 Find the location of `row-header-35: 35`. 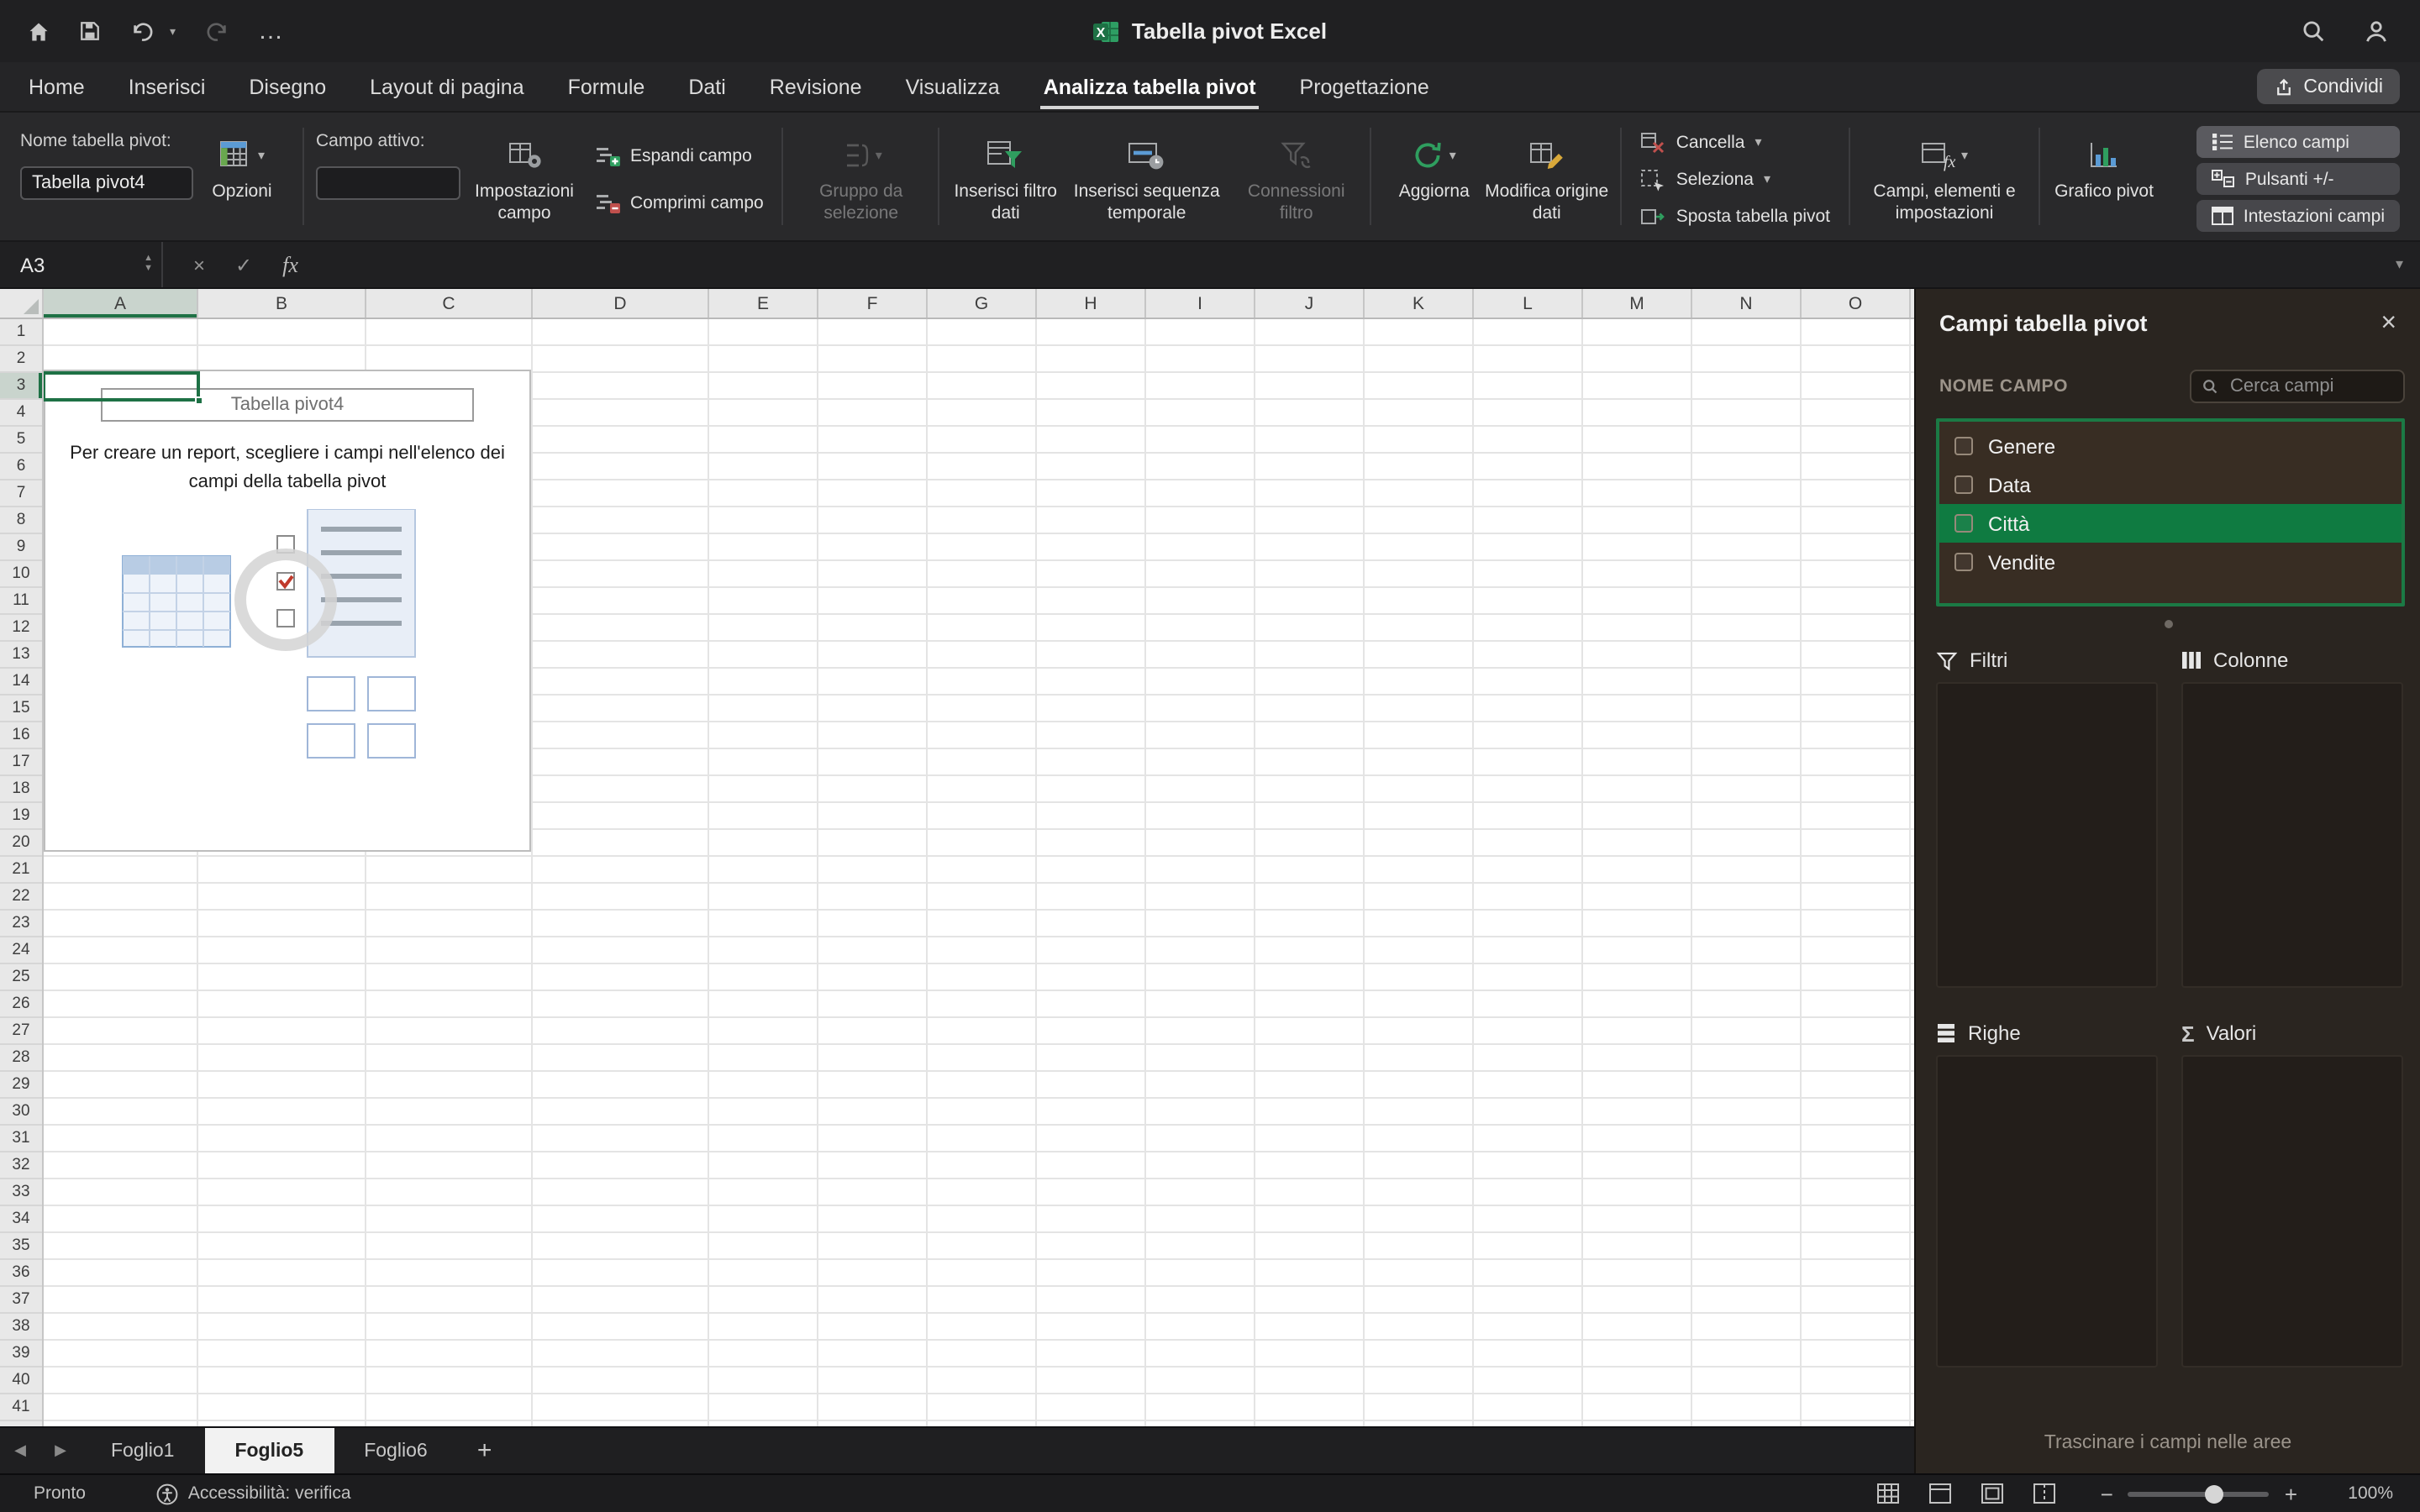

row-header-35: 35 is located at coordinates (21, 1246).